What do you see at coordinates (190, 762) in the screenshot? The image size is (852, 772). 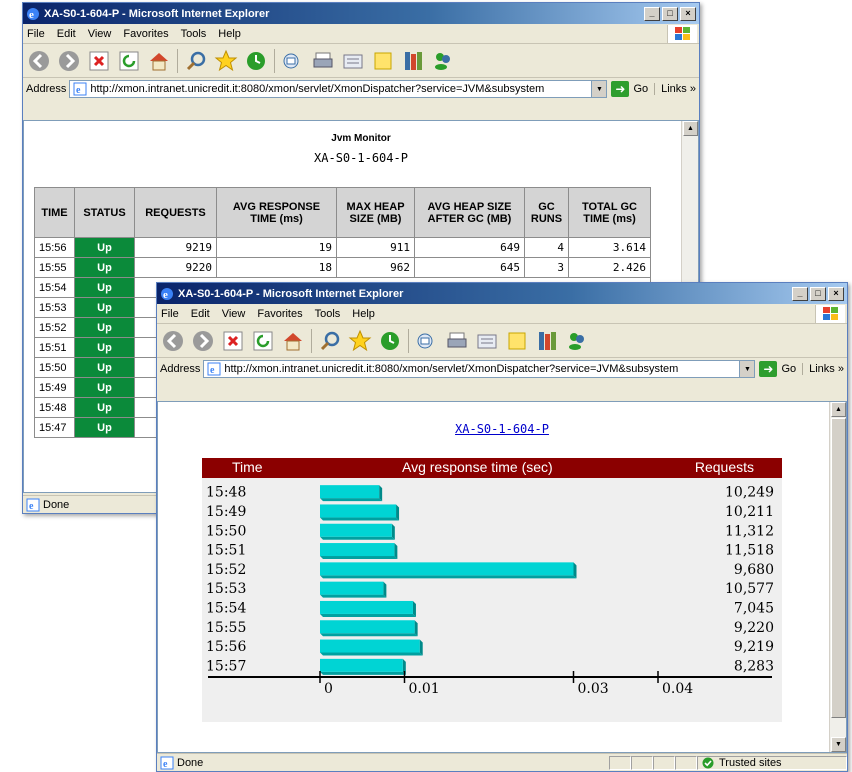 I see `status-text: Done` at bounding box center [190, 762].